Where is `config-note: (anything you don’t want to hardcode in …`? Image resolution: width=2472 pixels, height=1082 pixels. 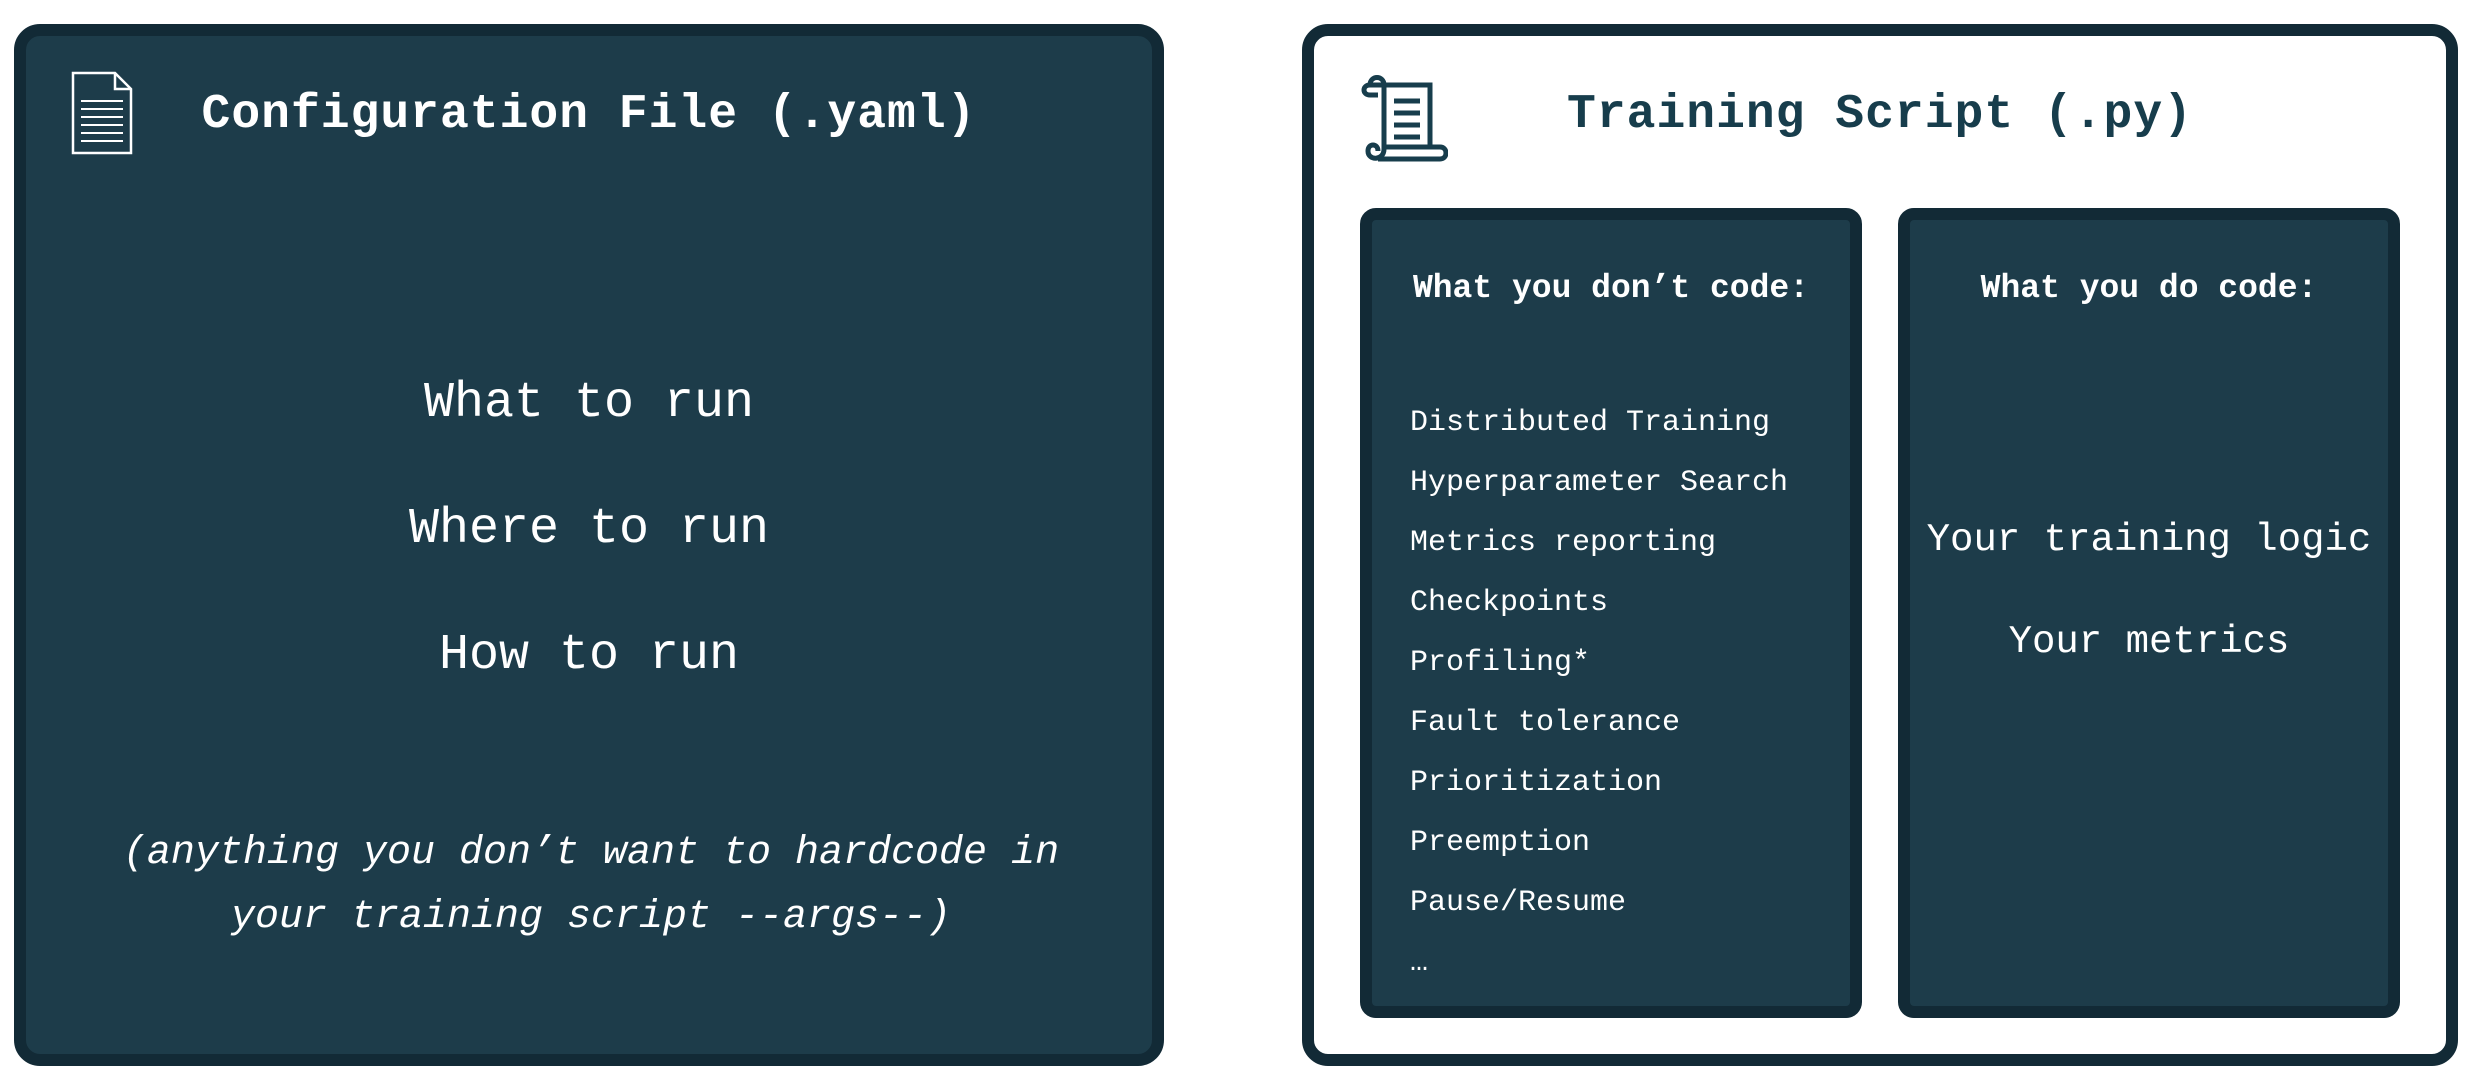 config-note: (anything you don’t want to hardcode in … is located at coordinates (591, 885).